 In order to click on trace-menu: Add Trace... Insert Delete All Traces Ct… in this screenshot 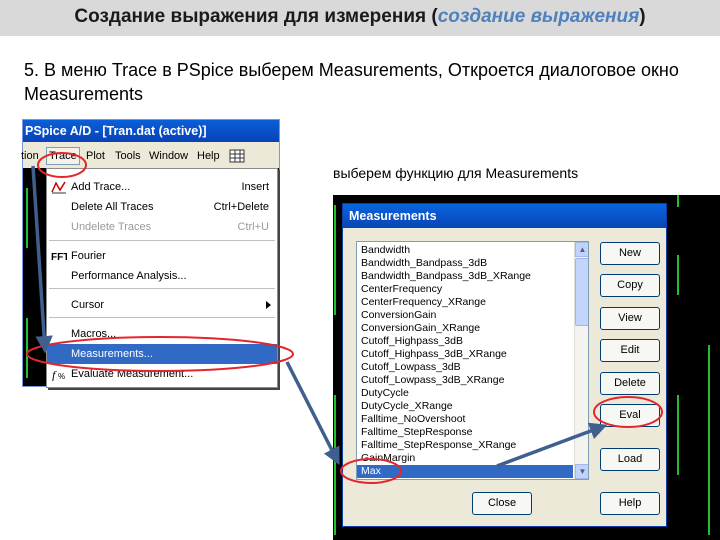, I will do `click(162, 278)`.